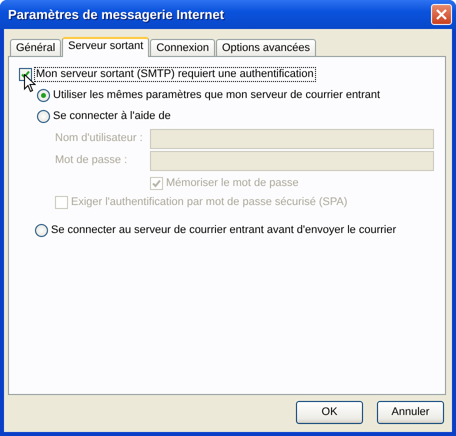  Describe the element at coordinates (36, 47) in the screenshot. I see `tab: Général` at that location.